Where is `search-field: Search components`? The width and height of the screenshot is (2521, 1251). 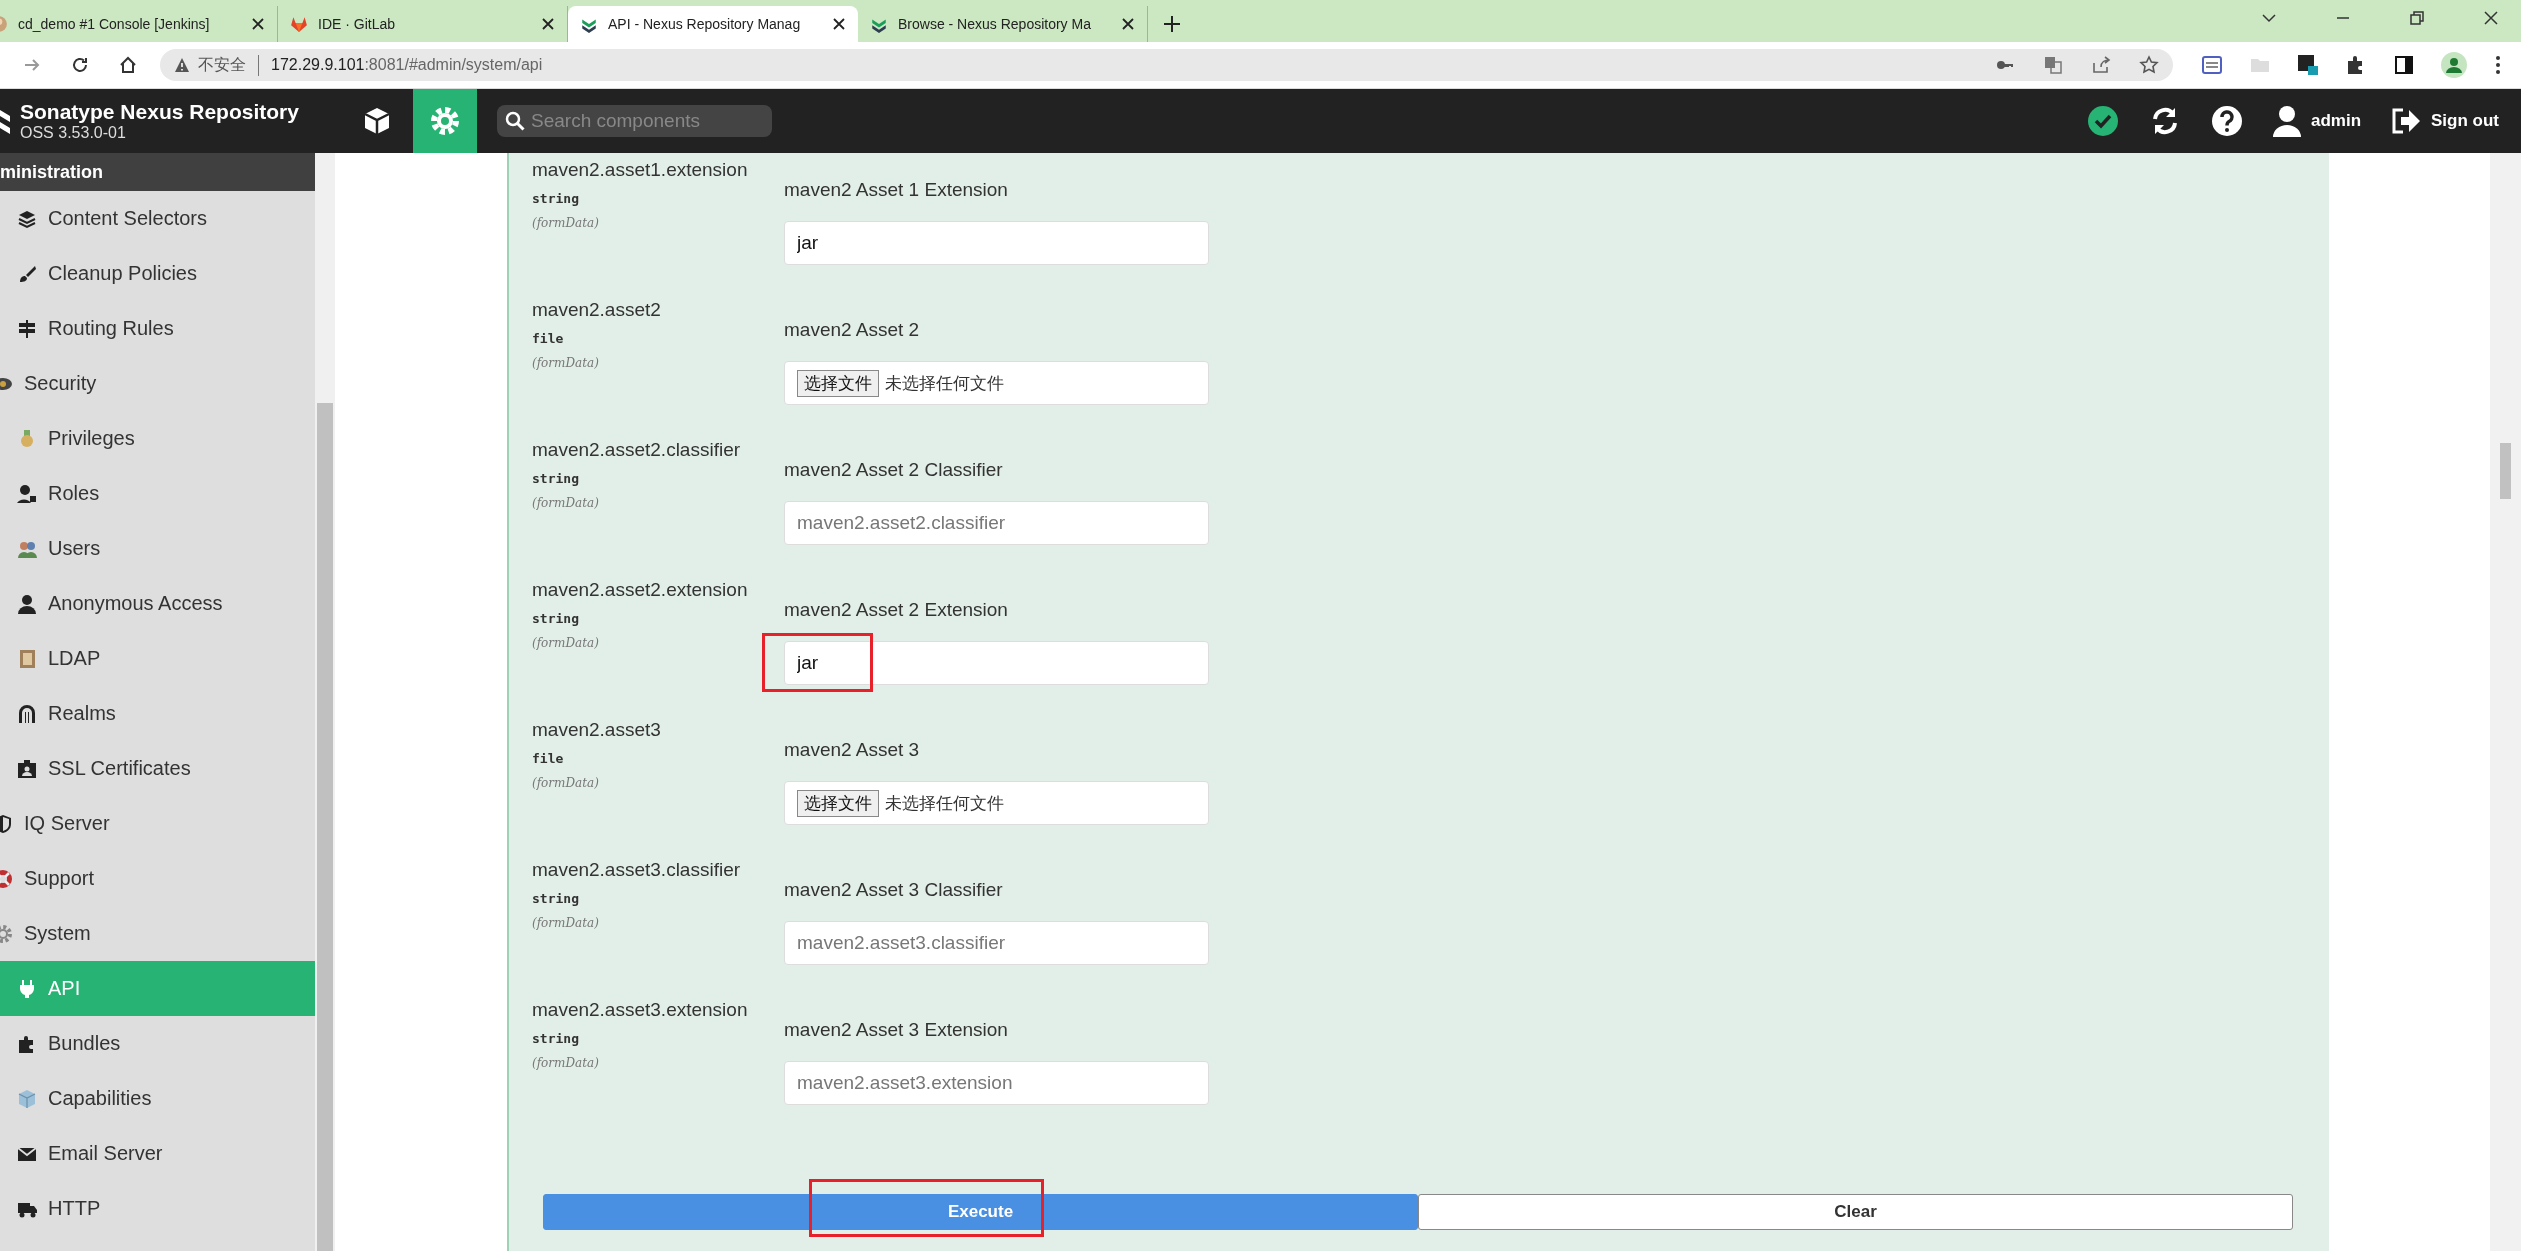 search-field: Search components is located at coordinates (634, 121).